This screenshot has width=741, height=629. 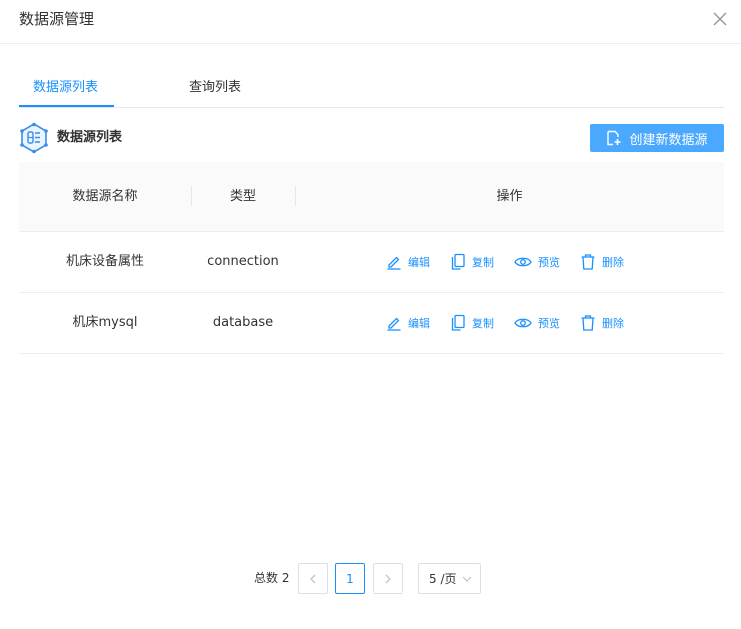 What do you see at coordinates (243, 261) in the screenshot?
I see `datasource-type: connection` at bounding box center [243, 261].